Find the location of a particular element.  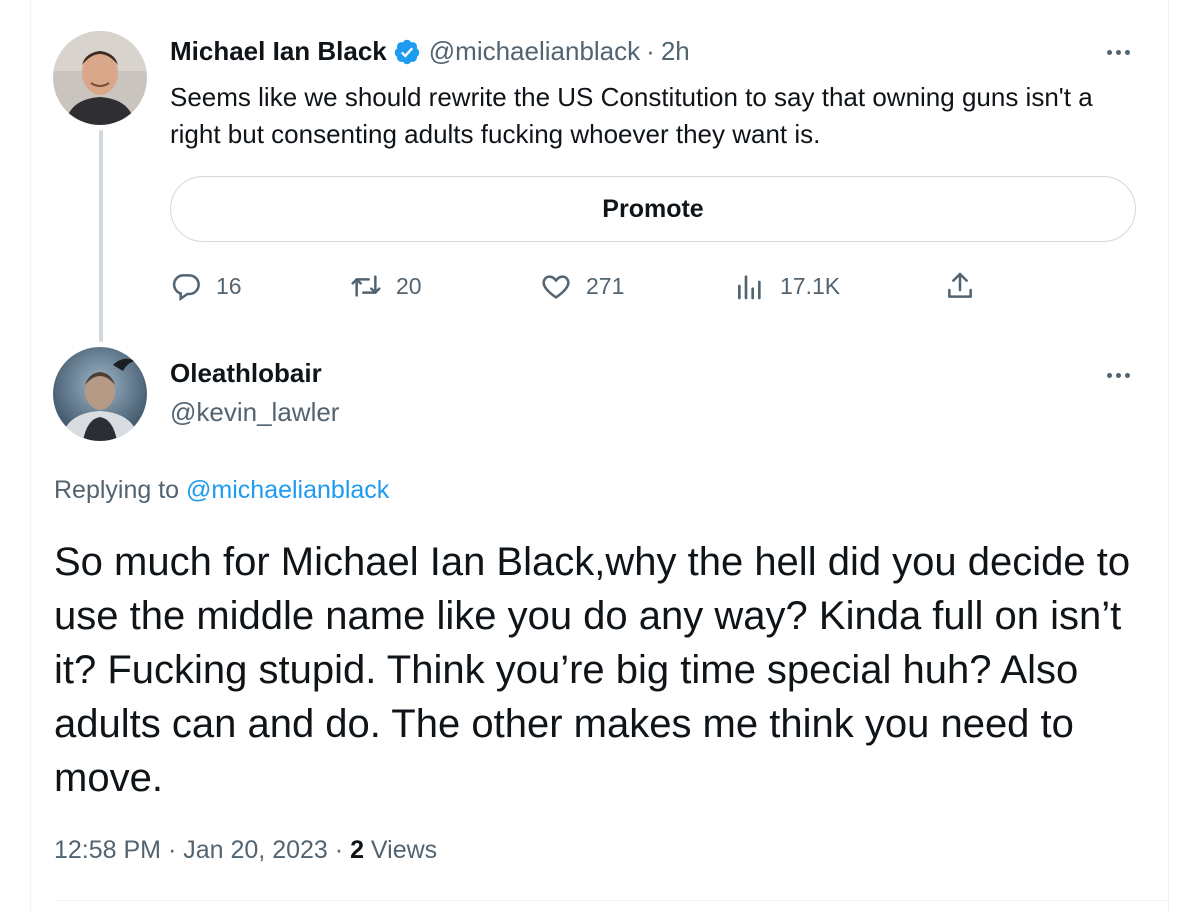

frame-border-right is located at coordinates (1168, 456).